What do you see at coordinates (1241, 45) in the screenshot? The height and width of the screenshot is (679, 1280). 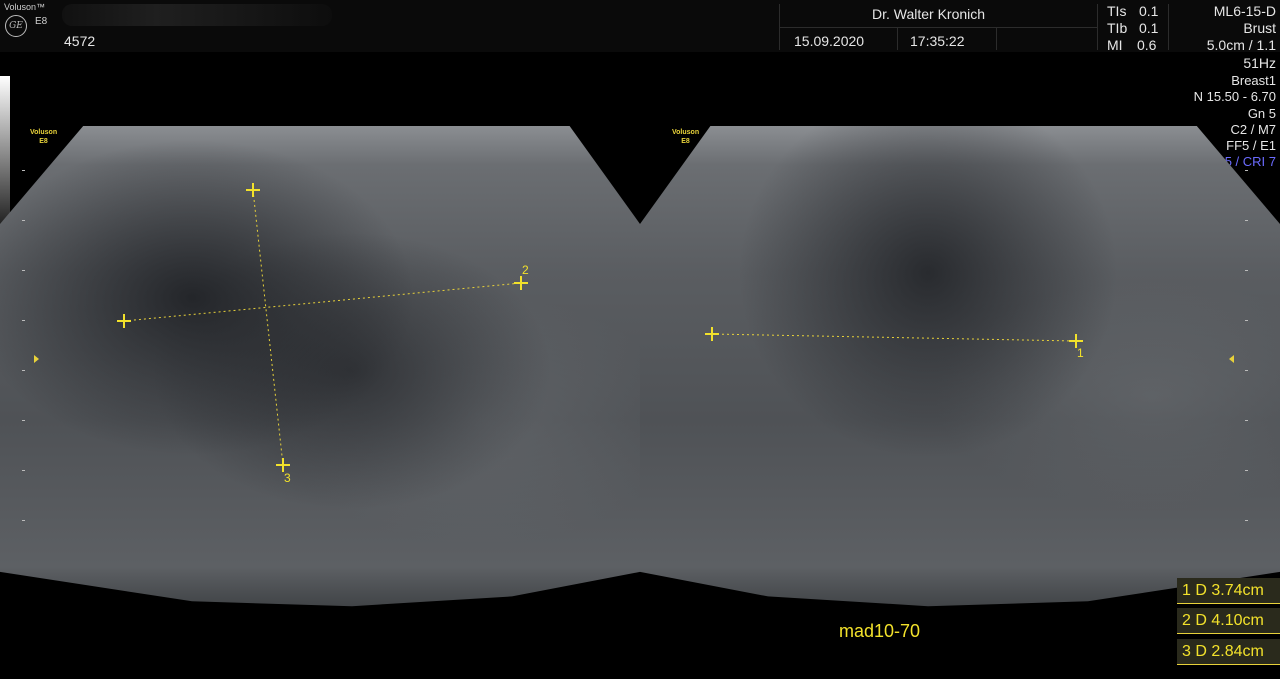 I see `depth-value: 5.0cm / 1.1` at bounding box center [1241, 45].